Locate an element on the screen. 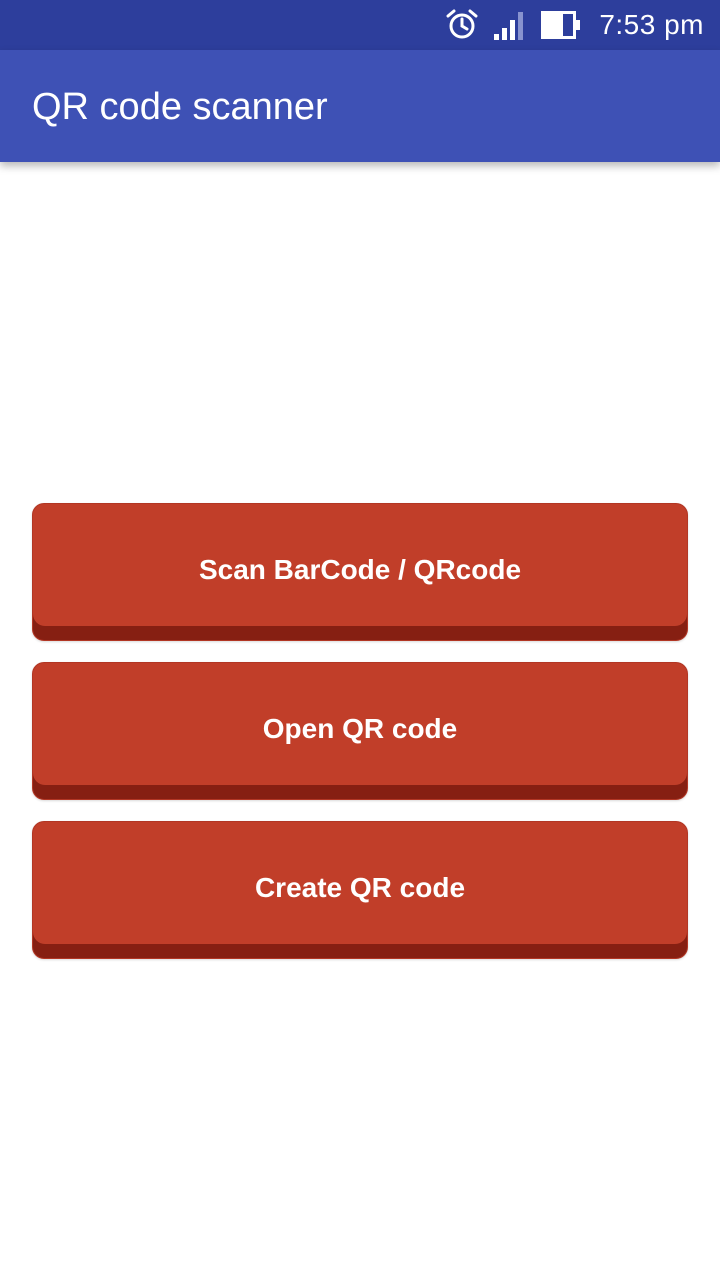 The height and width of the screenshot is (1280, 720). open-button-label: Open QR code is located at coordinates (360, 728).